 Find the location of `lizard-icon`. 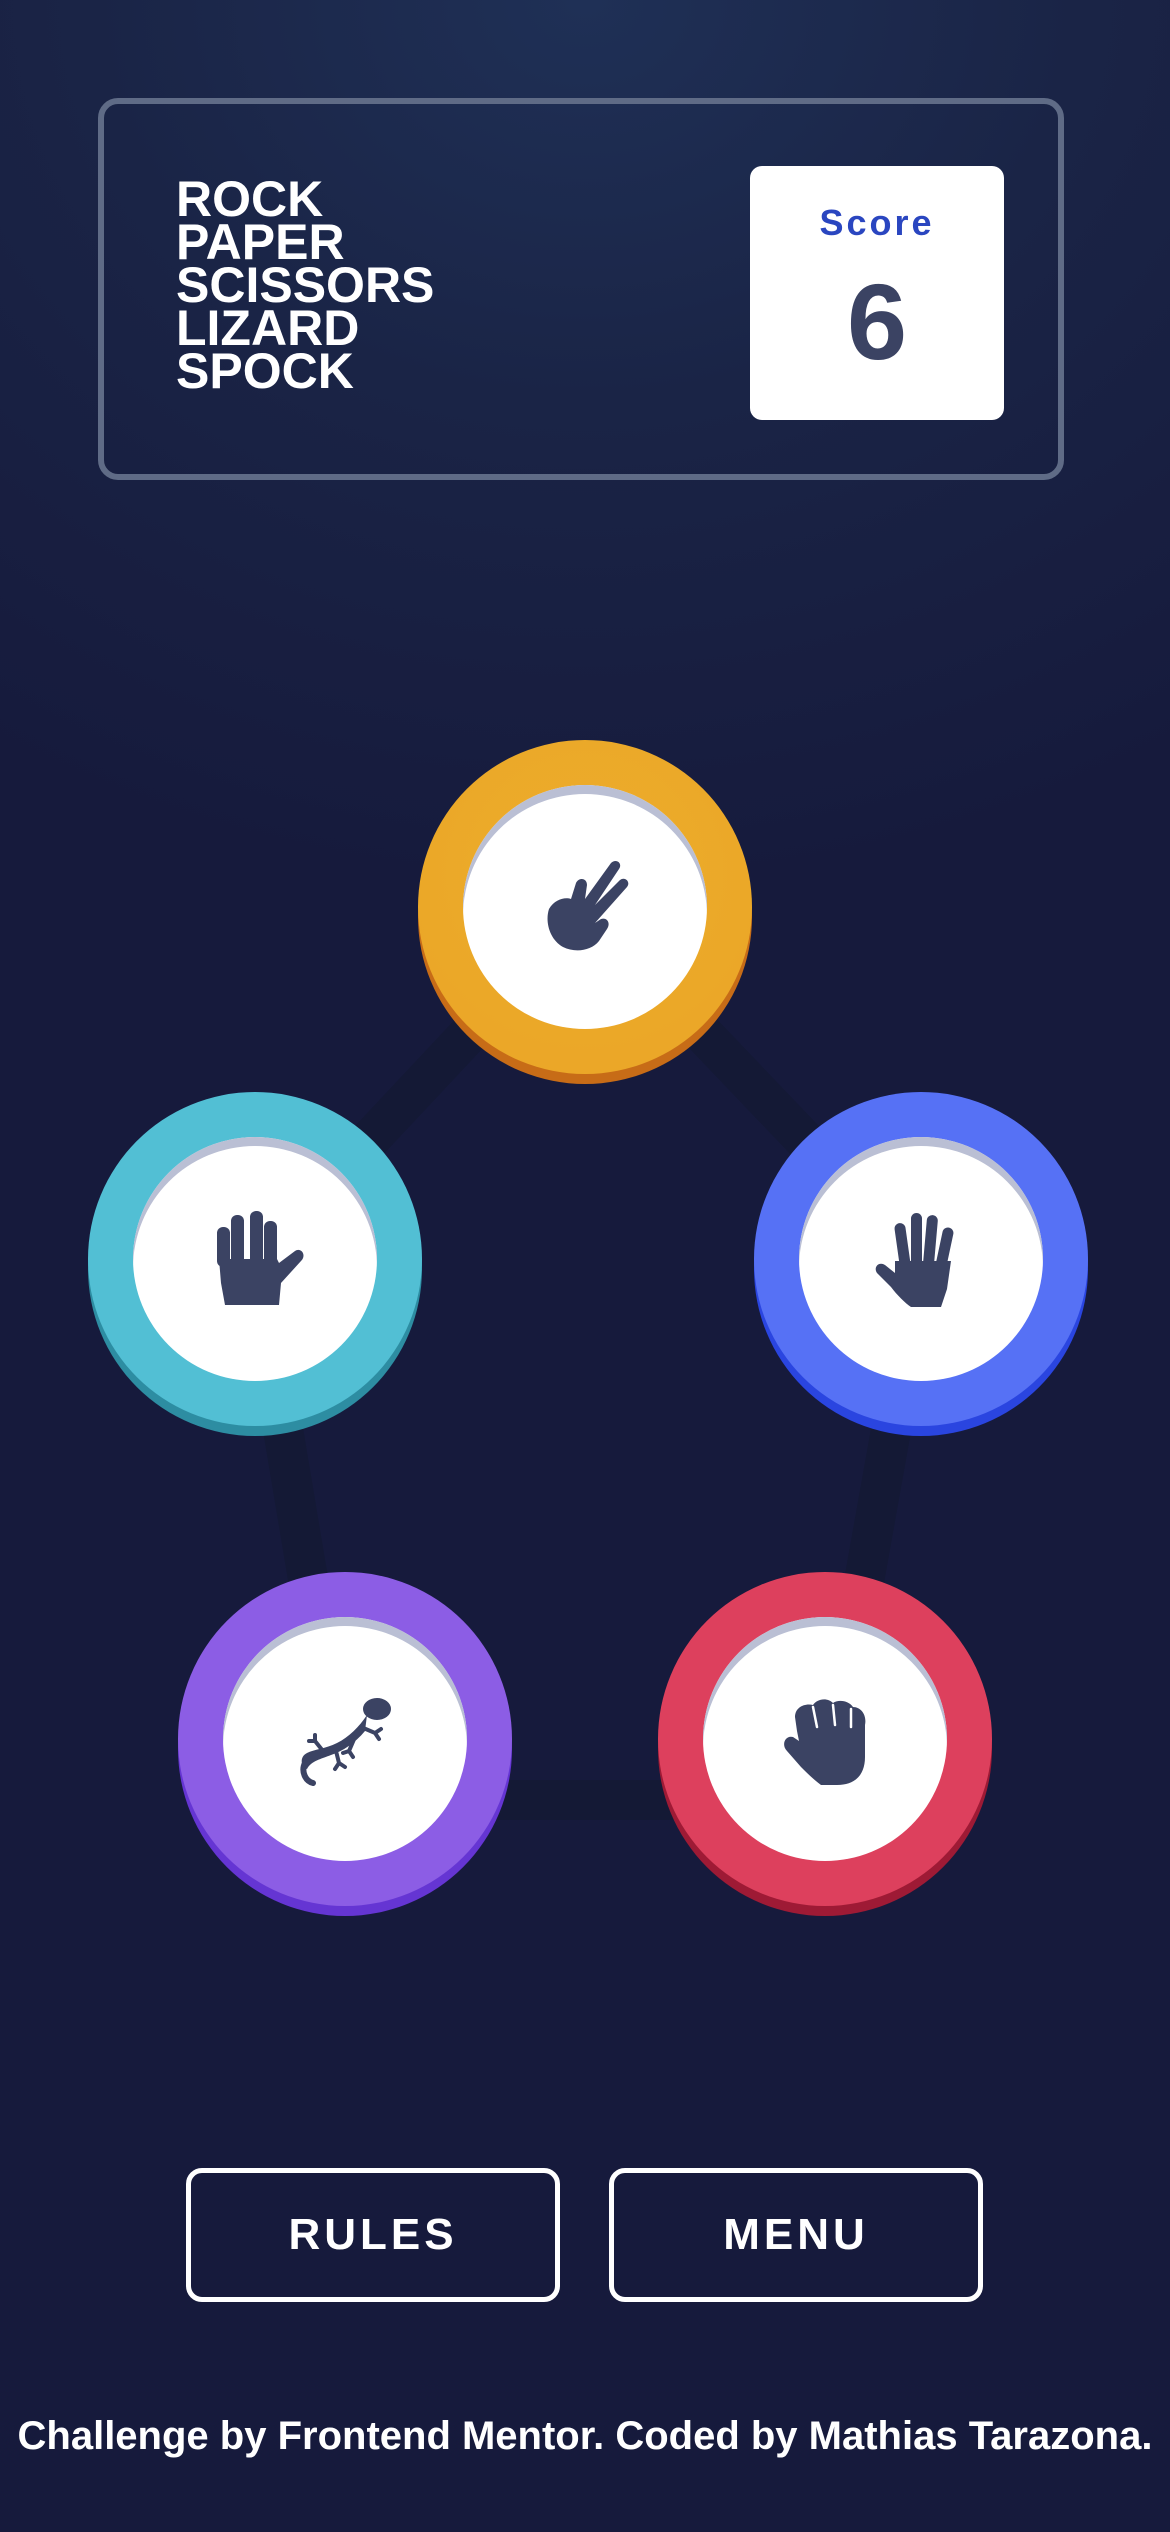

lizard-icon is located at coordinates (345, 1742).